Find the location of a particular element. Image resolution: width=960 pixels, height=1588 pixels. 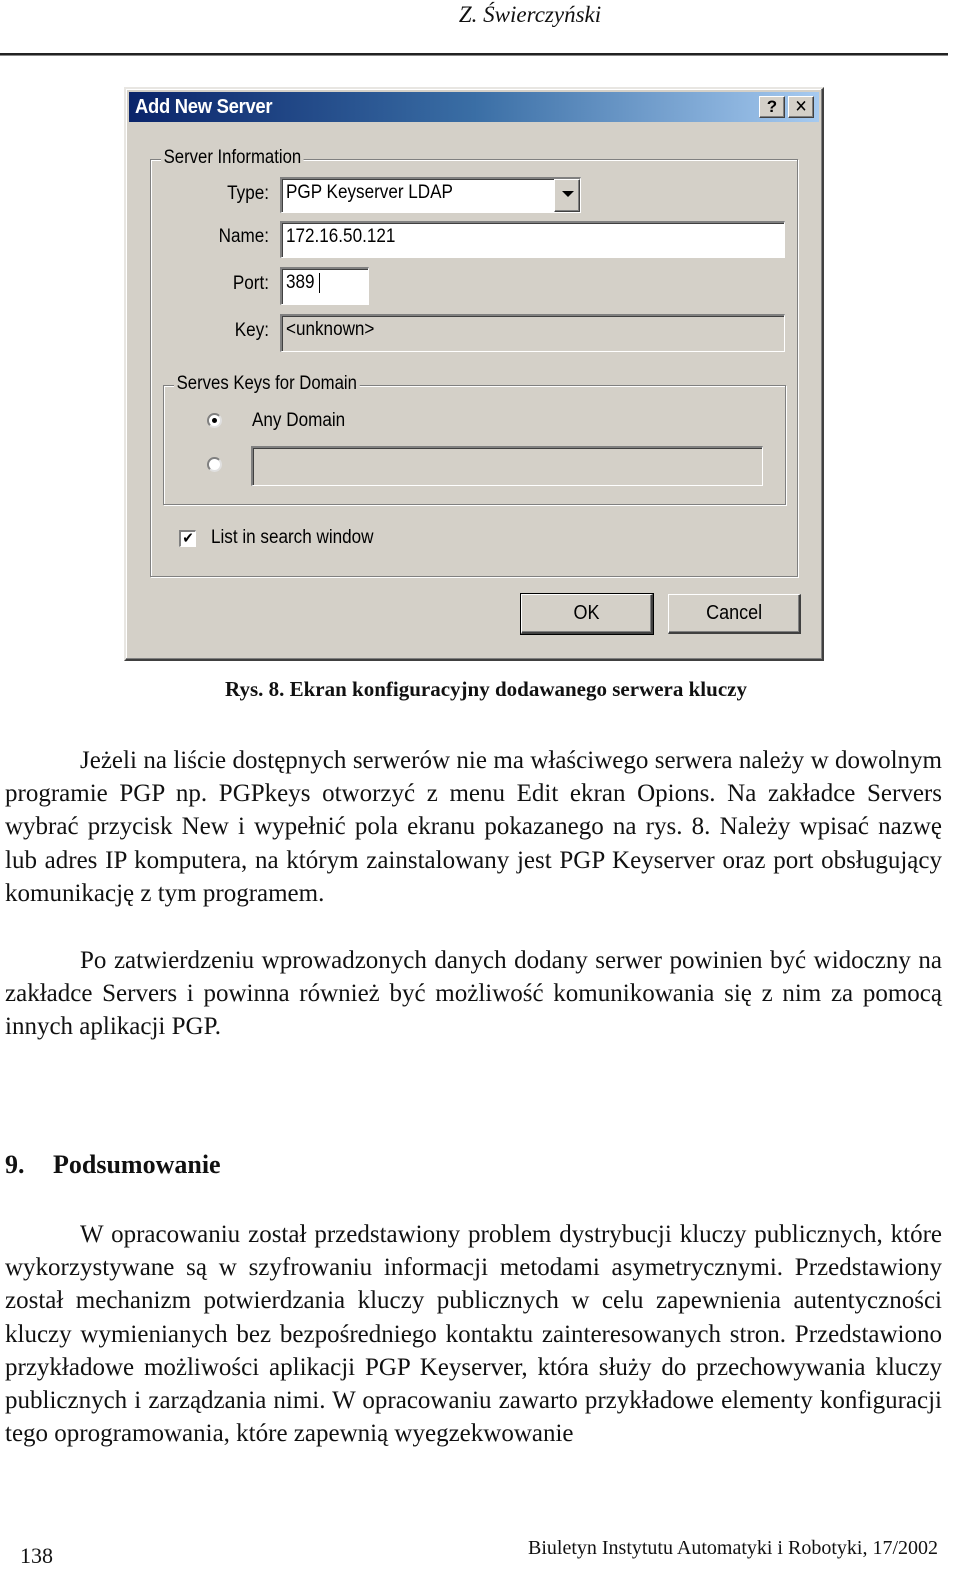

running-header-author: Z. Świerczyński is located at coordinates (530, 14).